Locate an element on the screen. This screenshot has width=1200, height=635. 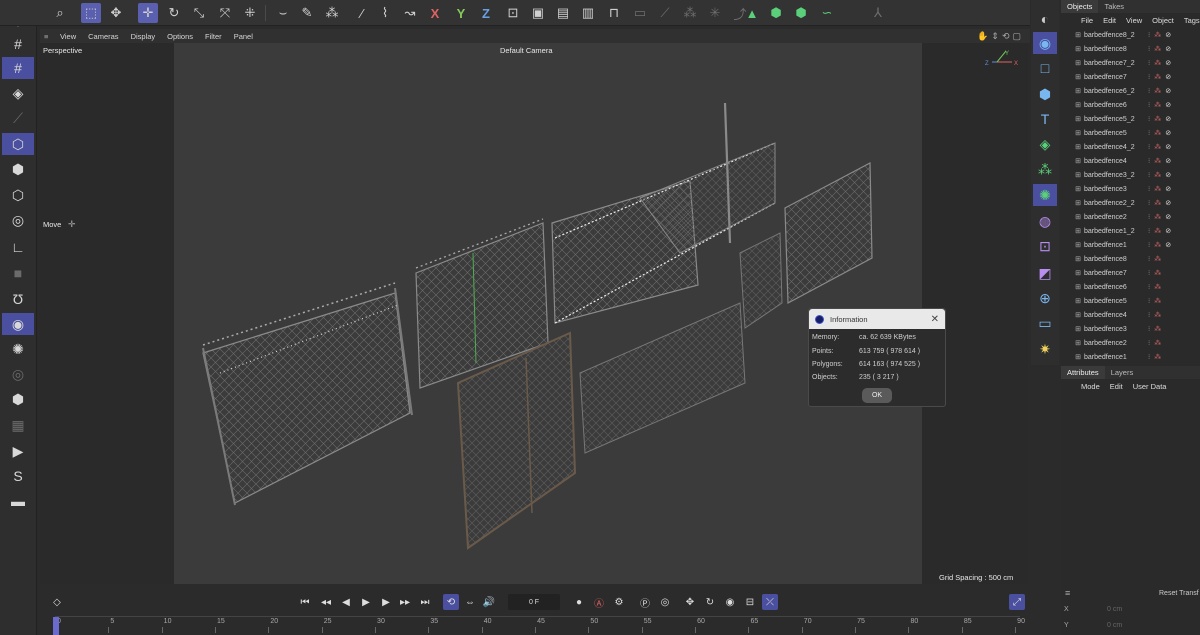
boole-icon: ⬢ is located at coordinates (801, 13).